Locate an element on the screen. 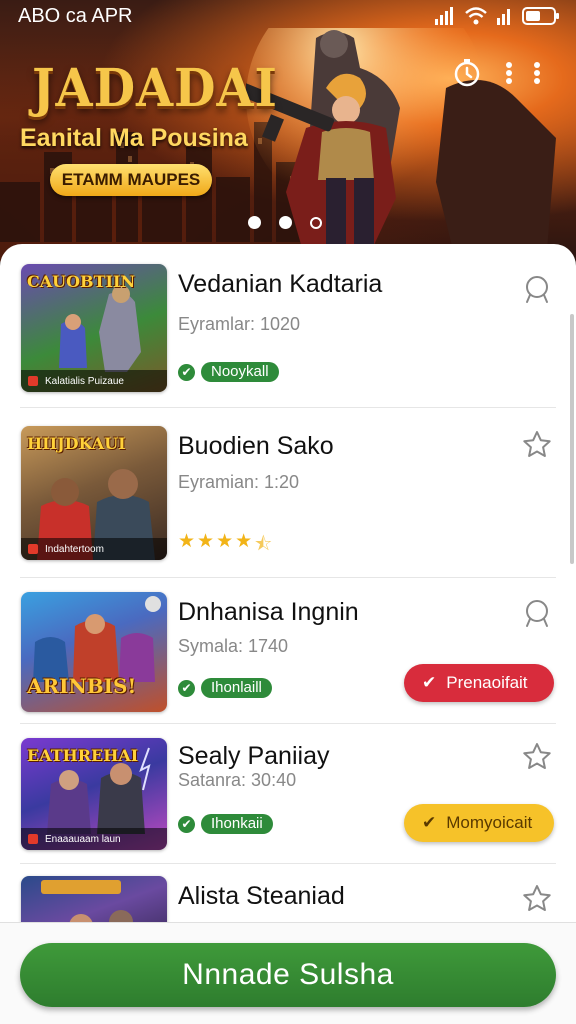 The image size is (576, 1024). item-title: Alista Steaniad is located at coordinates (261, 896).